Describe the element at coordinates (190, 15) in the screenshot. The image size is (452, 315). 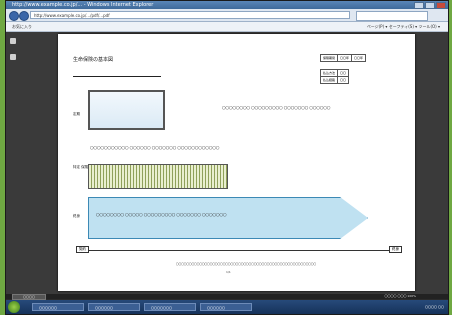
I see `address-bar: http://www.example.co.jp/.../pdf/...pdf` at that location.